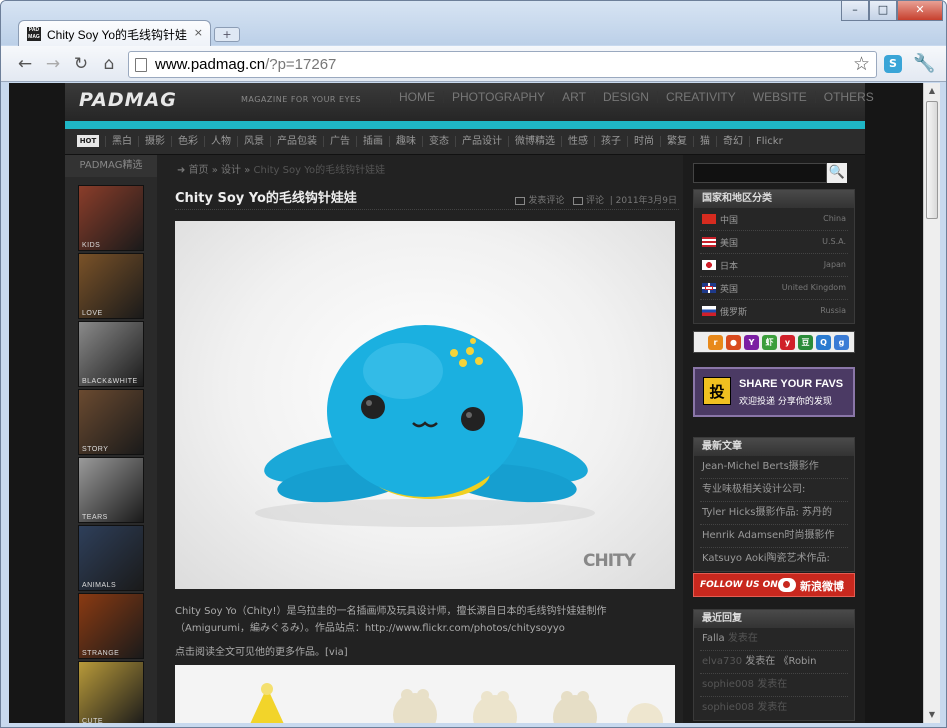 This screenshot has width=947, height=728. Describe the element at coordinates (534, 141) in the screenshot. I see `category-item: 微博精选` at that location.